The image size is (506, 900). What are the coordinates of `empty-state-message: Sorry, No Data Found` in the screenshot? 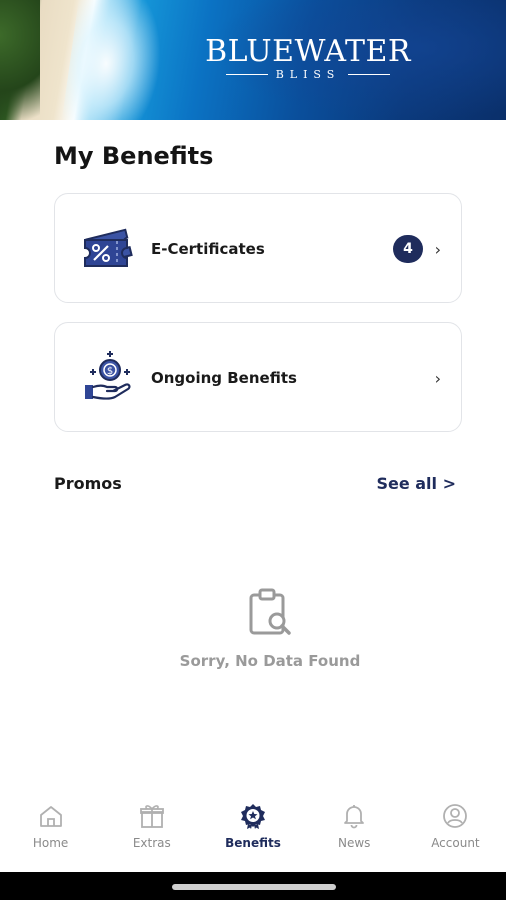 It's located at (270, 661).